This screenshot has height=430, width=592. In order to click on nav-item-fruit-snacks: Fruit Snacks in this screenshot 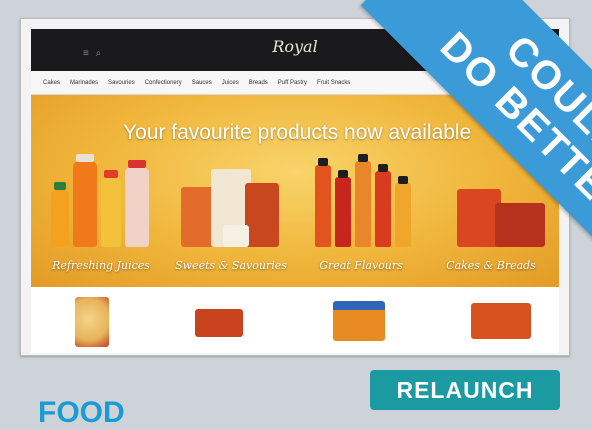, I will do `click(333, 83)`.